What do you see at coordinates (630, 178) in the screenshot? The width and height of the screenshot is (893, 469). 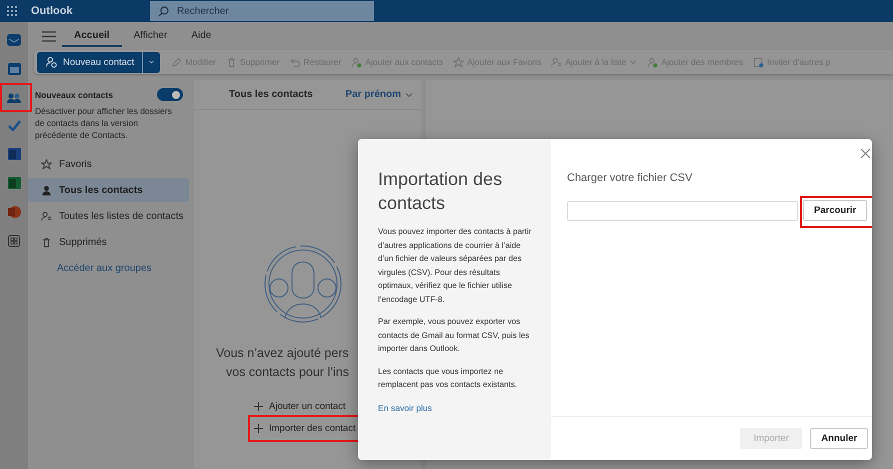 I see `upload-heading: Charger votre fichier CSV` at bounding box center [630, 178].